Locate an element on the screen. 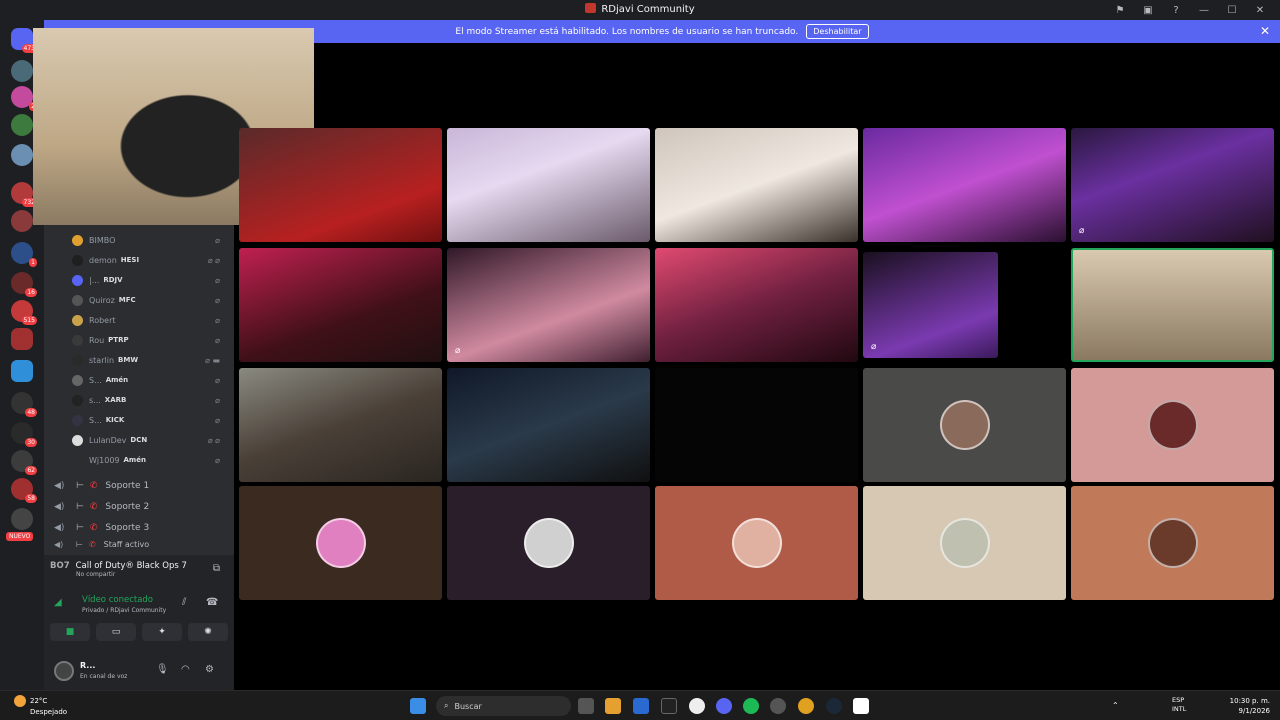  server-icon: 58 is located at coordinates (24, 490).